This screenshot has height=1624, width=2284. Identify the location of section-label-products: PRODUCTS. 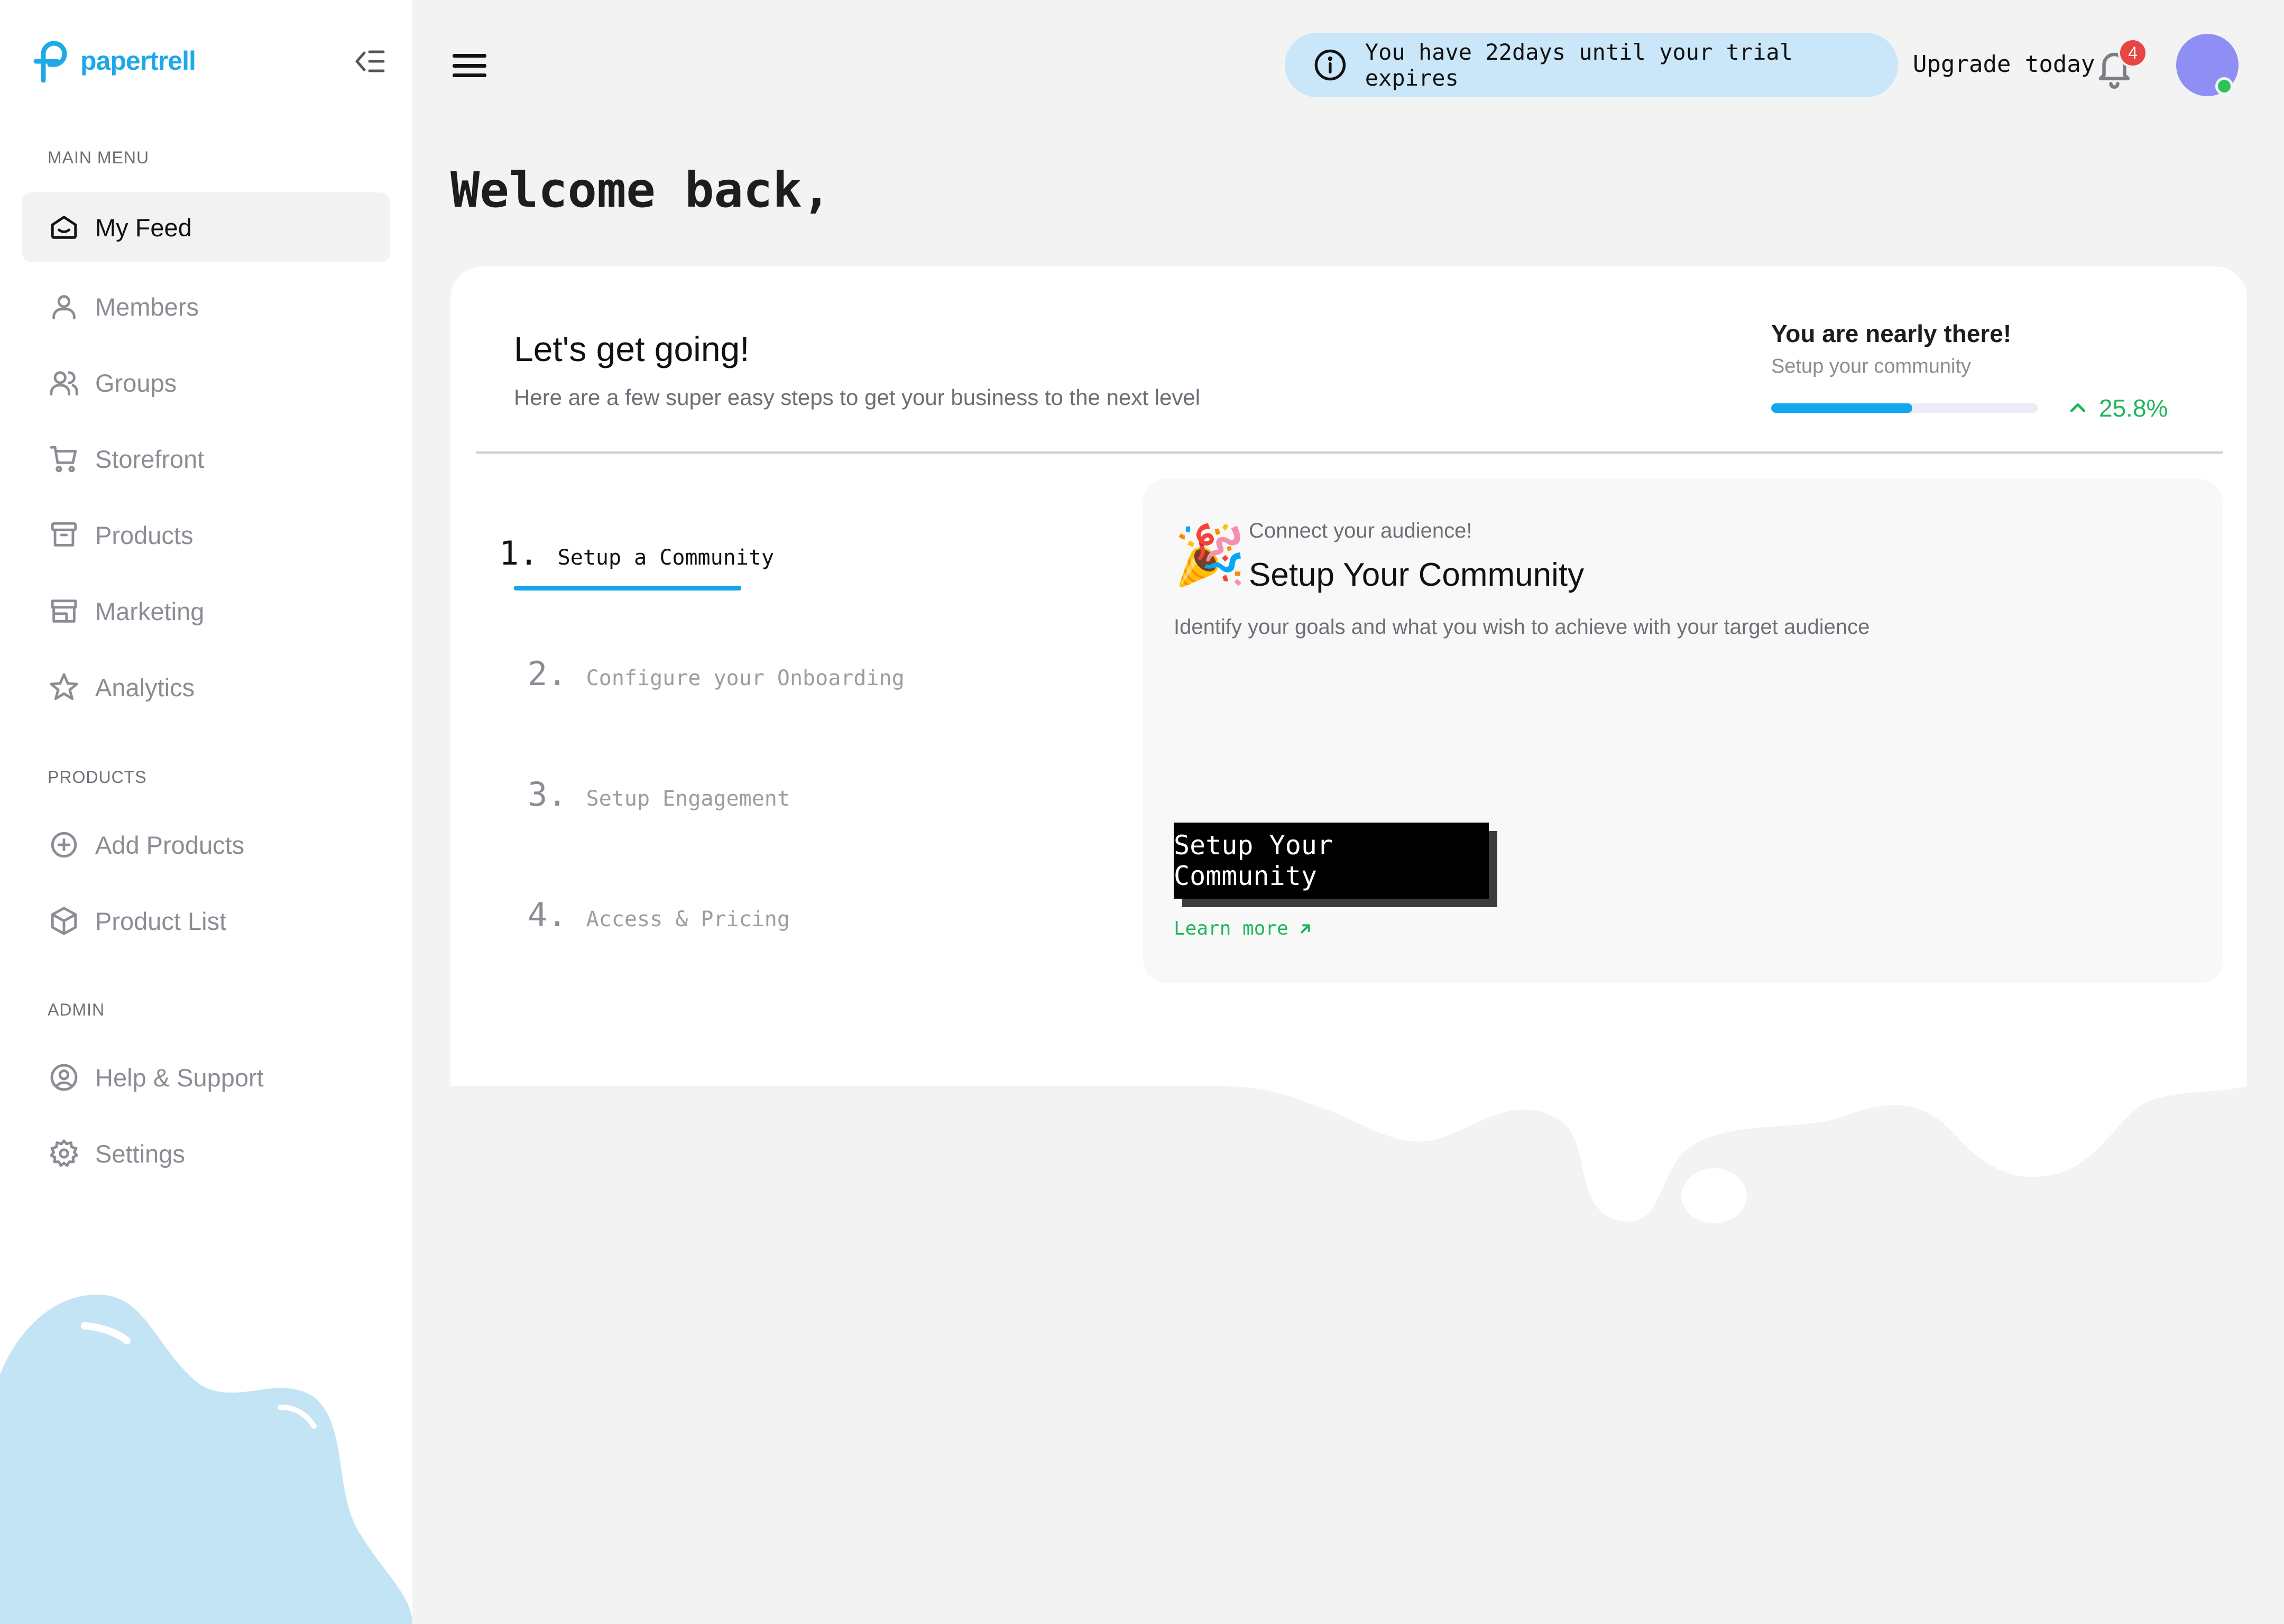
(97, 777).